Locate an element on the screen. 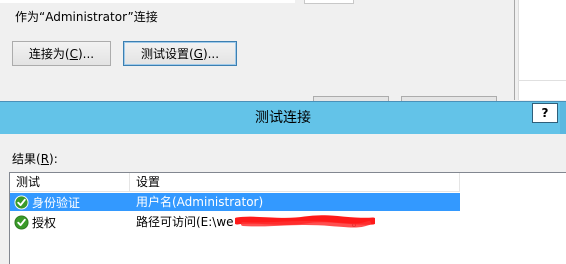  background-side-panel-divider is located at coordinates (542, 80).